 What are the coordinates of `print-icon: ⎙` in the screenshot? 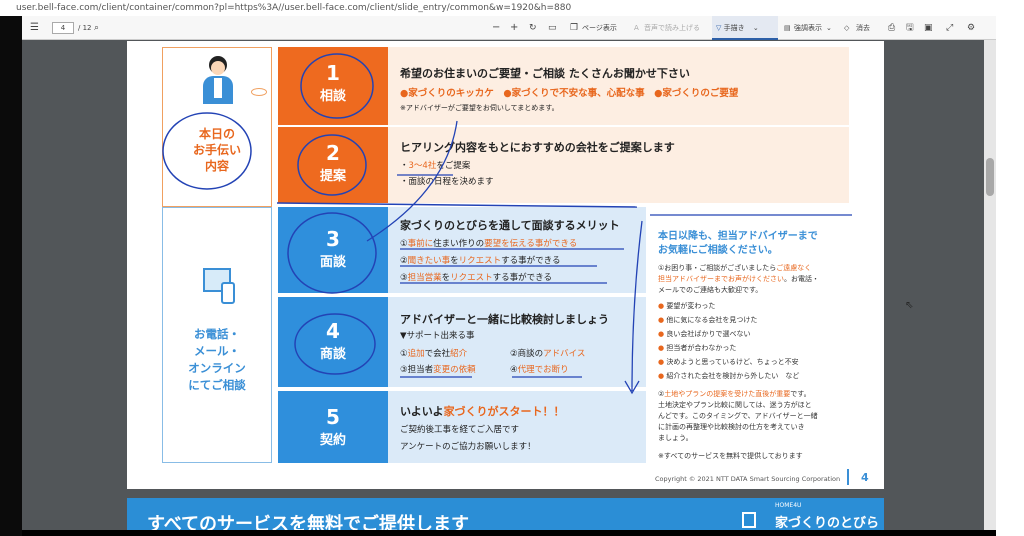 It's located at (891, 28).